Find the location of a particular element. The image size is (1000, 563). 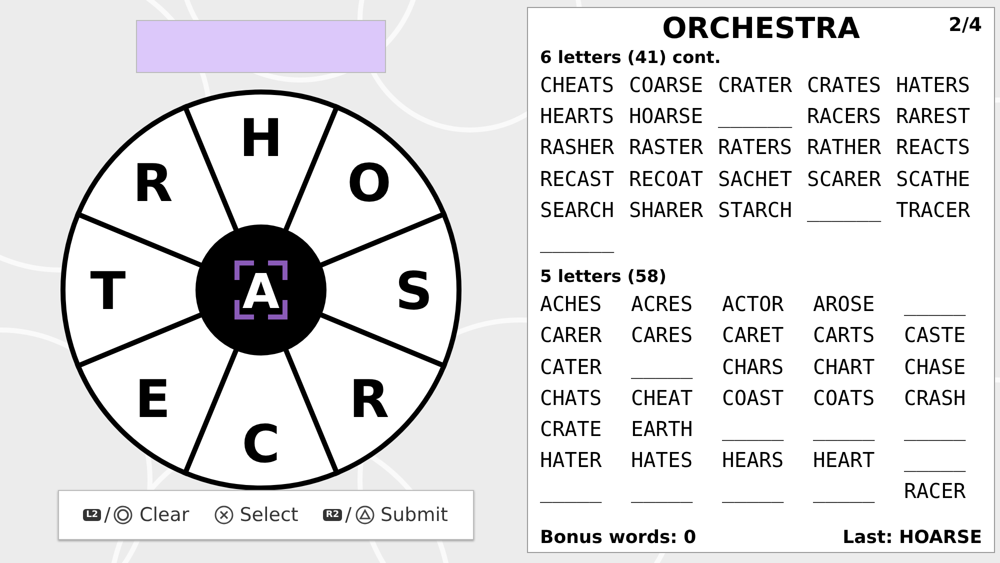

word-cell-text: CRATE is located at coordinates (571, 429).